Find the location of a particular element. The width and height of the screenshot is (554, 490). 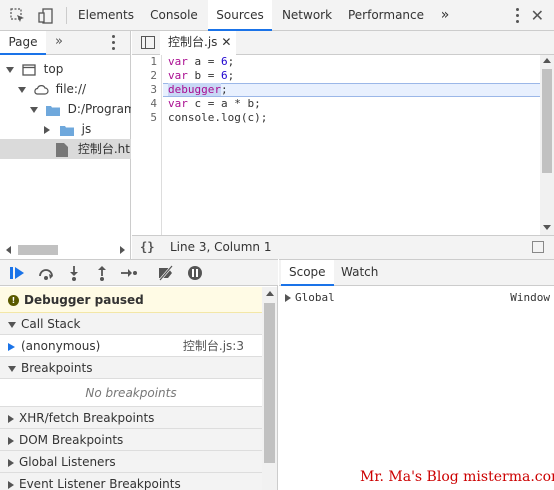

section-label: Breakpoints is located at coordinates (57, 368).